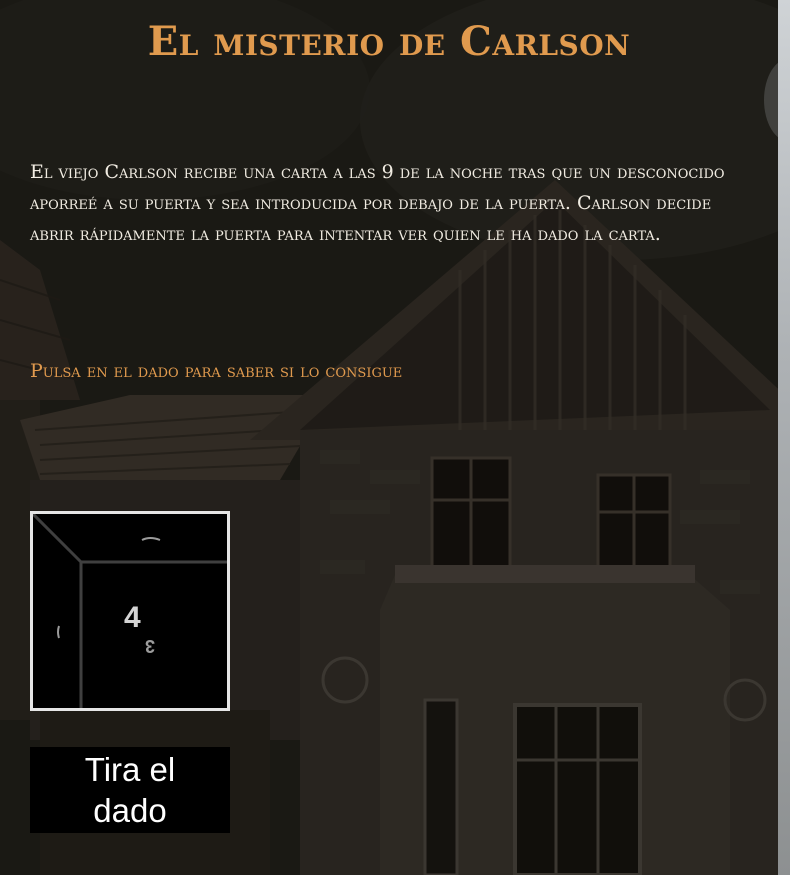 This screenshot has height=875, width=790. What do you see at coordinates (784, 437) in the screenshot?
I see `moonlit-sky-edge` at bounding box center [784, 437].